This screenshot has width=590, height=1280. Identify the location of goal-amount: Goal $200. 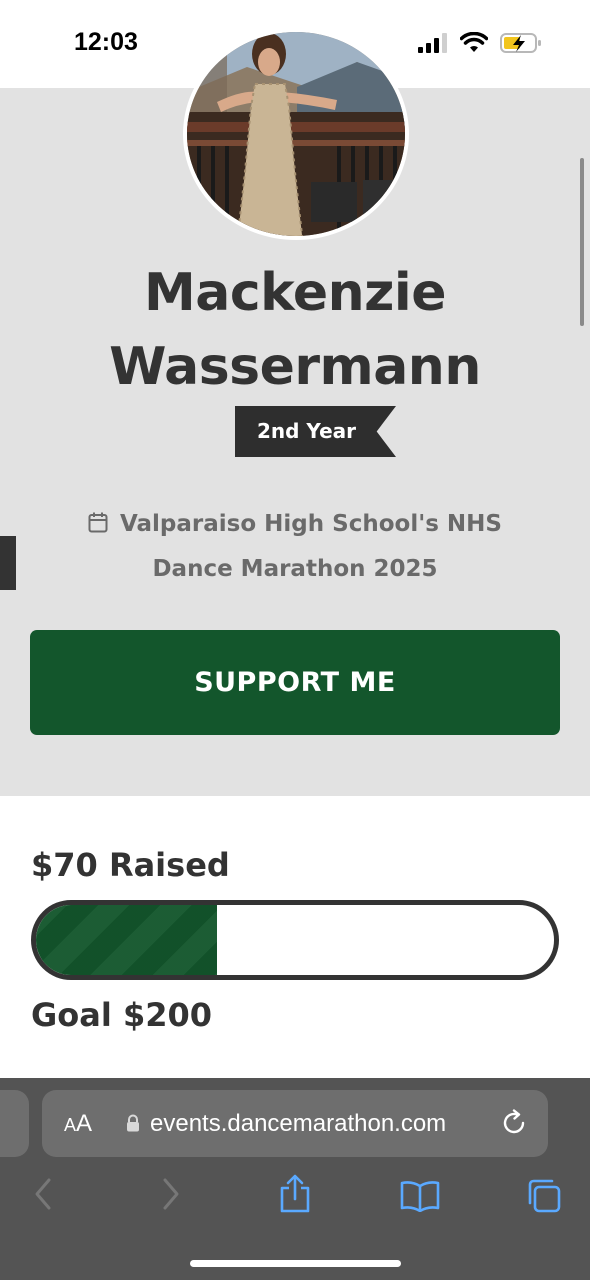
(122, 1015).